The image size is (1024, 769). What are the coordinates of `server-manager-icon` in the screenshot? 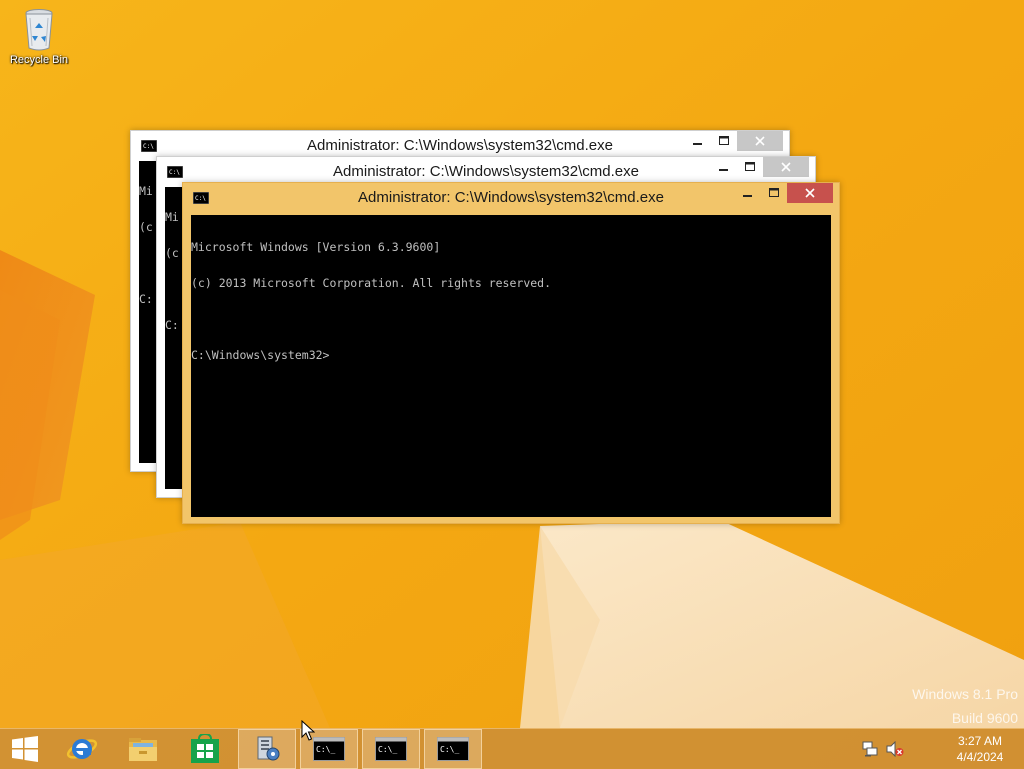 It's located at (268, 748).